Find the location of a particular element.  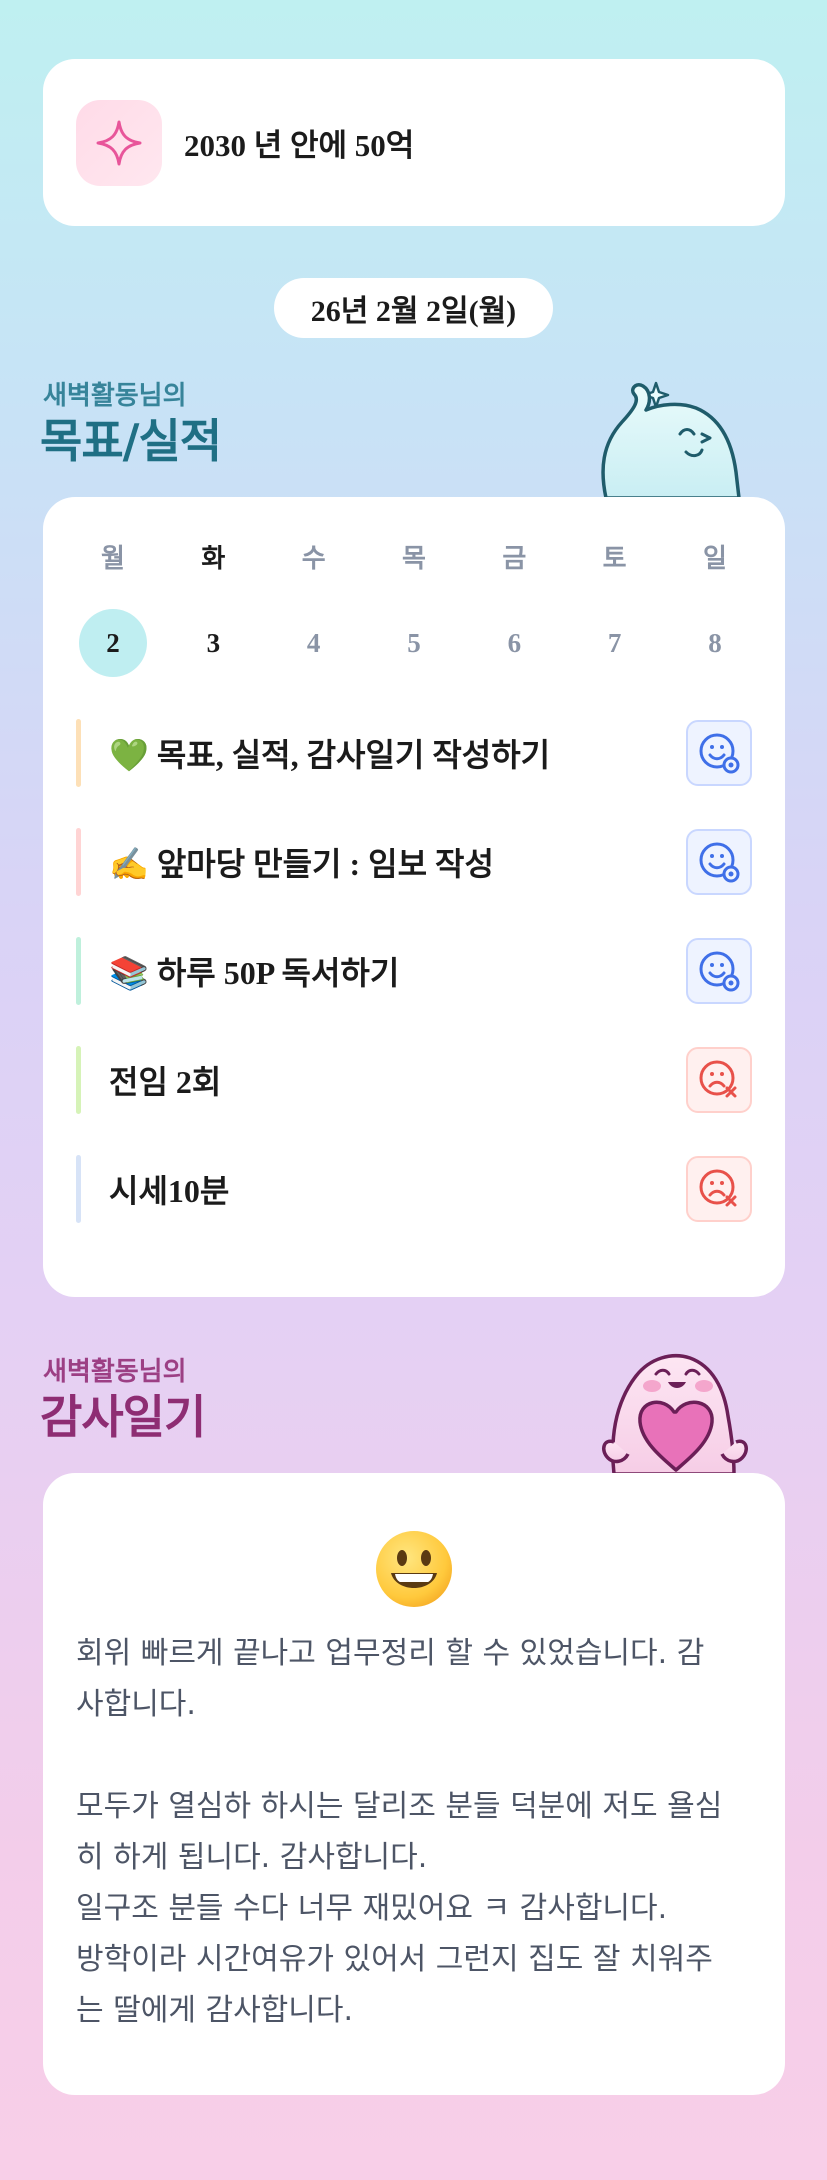

date-pill: 26년 2월 2일(월) is located at coordinates (413, 308).